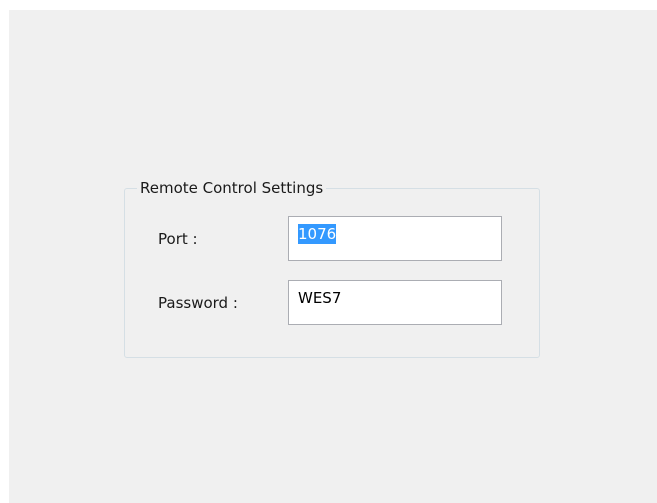 The image size is (657, 503). What do you see at coordinates (395, 238) in the screenshot?
I see `port-input: 1076` at bounding box center [395, 238].